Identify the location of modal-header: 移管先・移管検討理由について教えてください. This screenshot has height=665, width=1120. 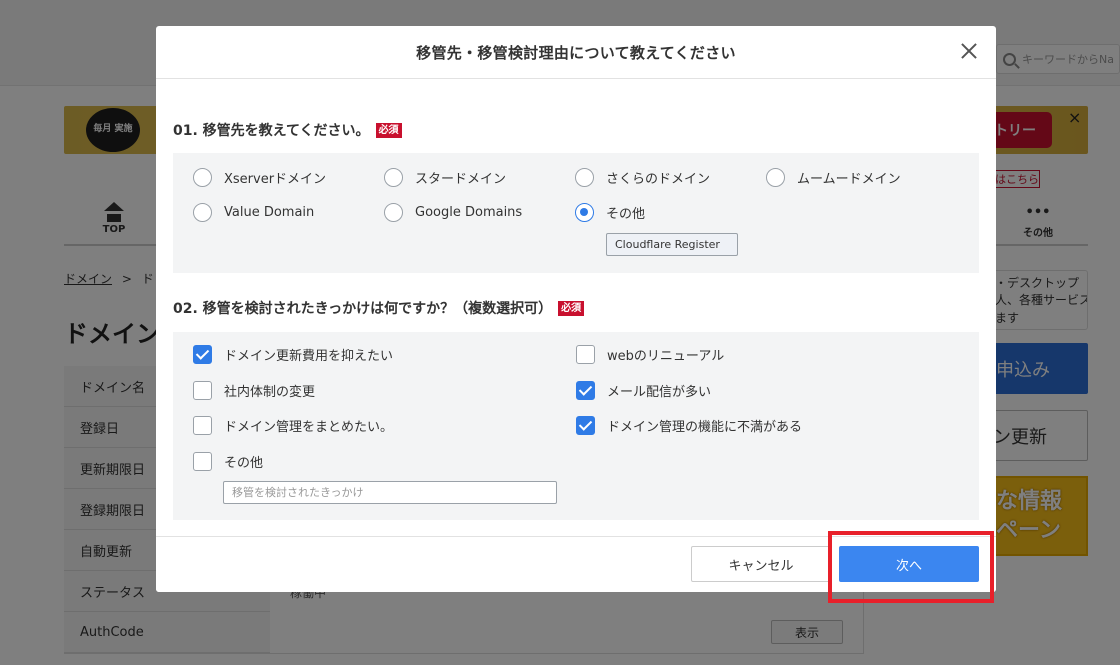
(576, 52).